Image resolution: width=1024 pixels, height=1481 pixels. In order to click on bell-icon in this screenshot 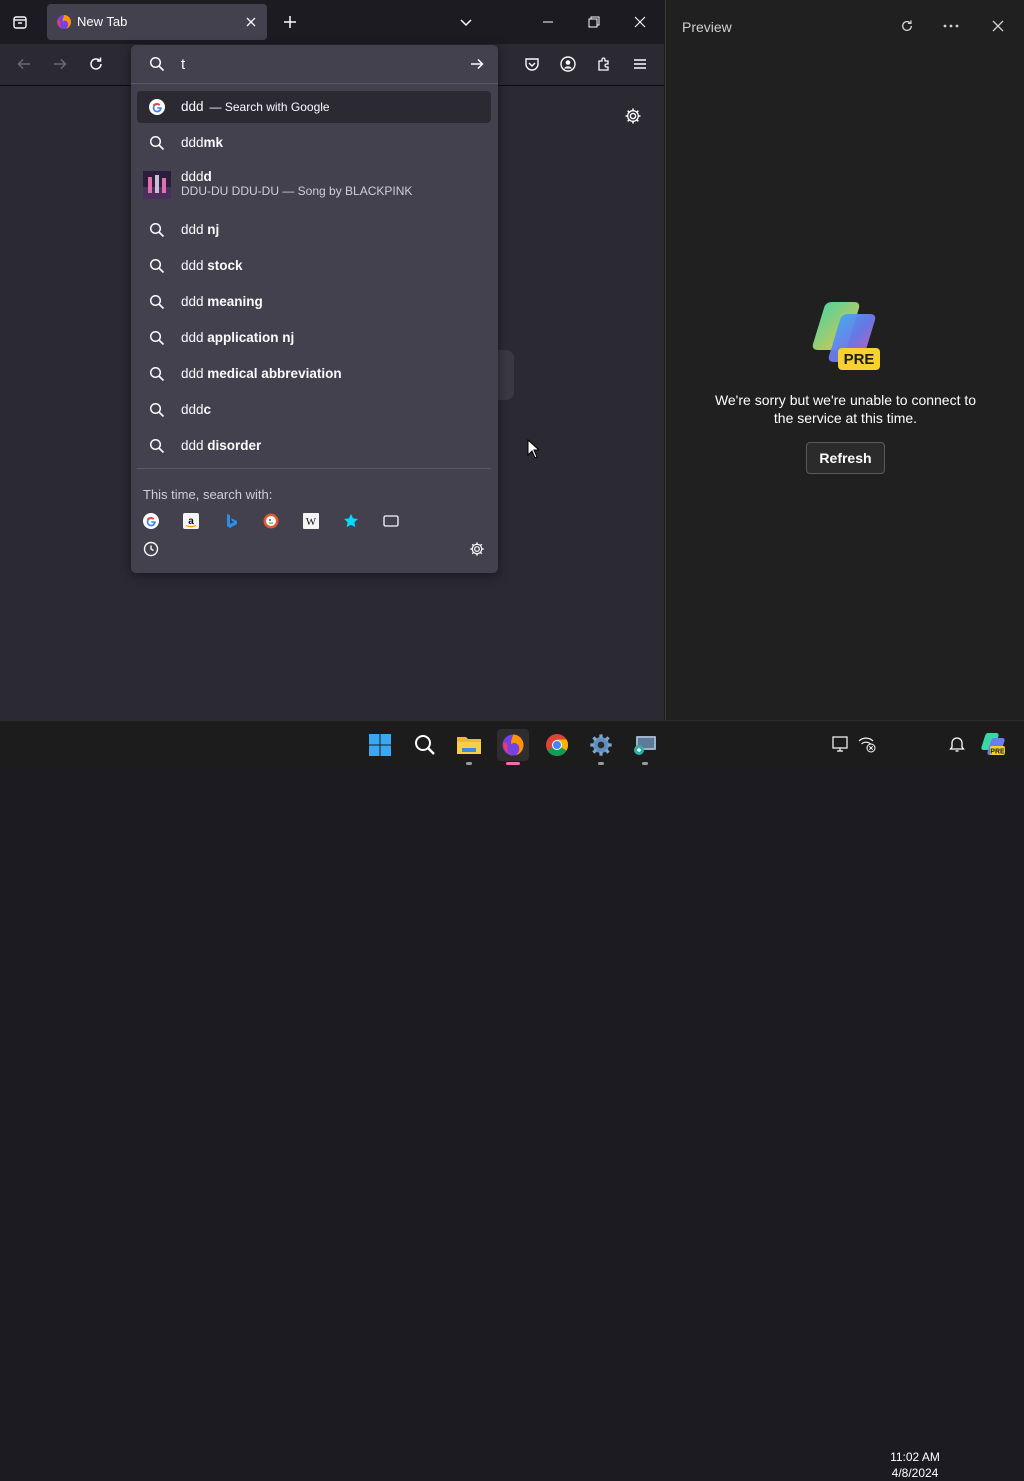, I will do `click(957, 744)`.